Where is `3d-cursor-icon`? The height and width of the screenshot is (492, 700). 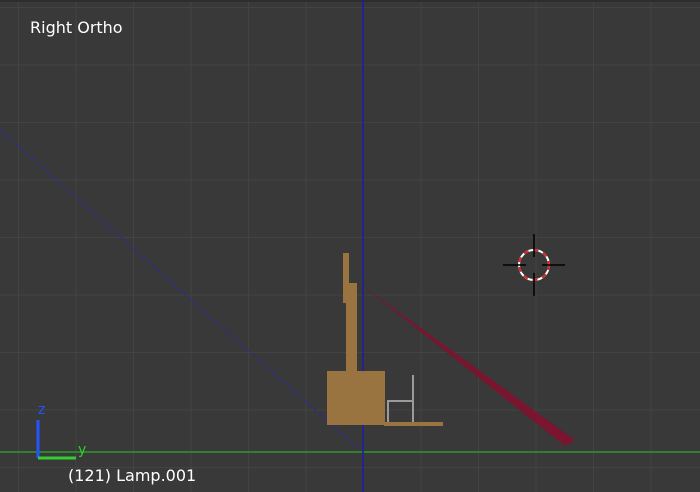
3d-cursor-icon is located at coordinates (534, 265).